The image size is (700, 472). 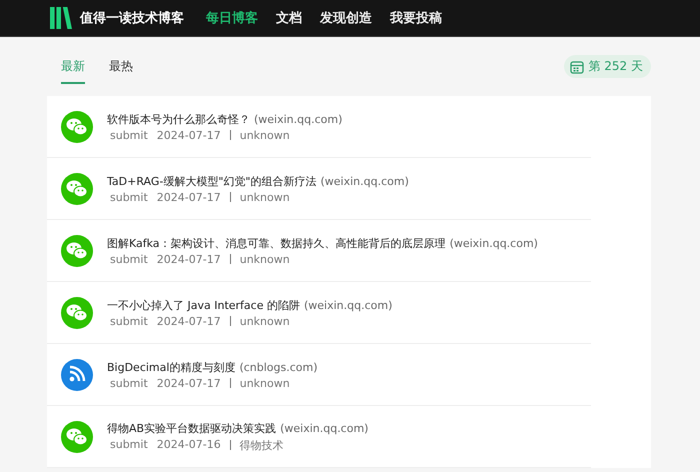 What do you see at coordinates (276, 243) in the screenshot?
I see `article-title-link: 图解Kafka：架构设计、消息可靠、数据持久、高性能背后的底层原理` at bounding box center [276, 243].